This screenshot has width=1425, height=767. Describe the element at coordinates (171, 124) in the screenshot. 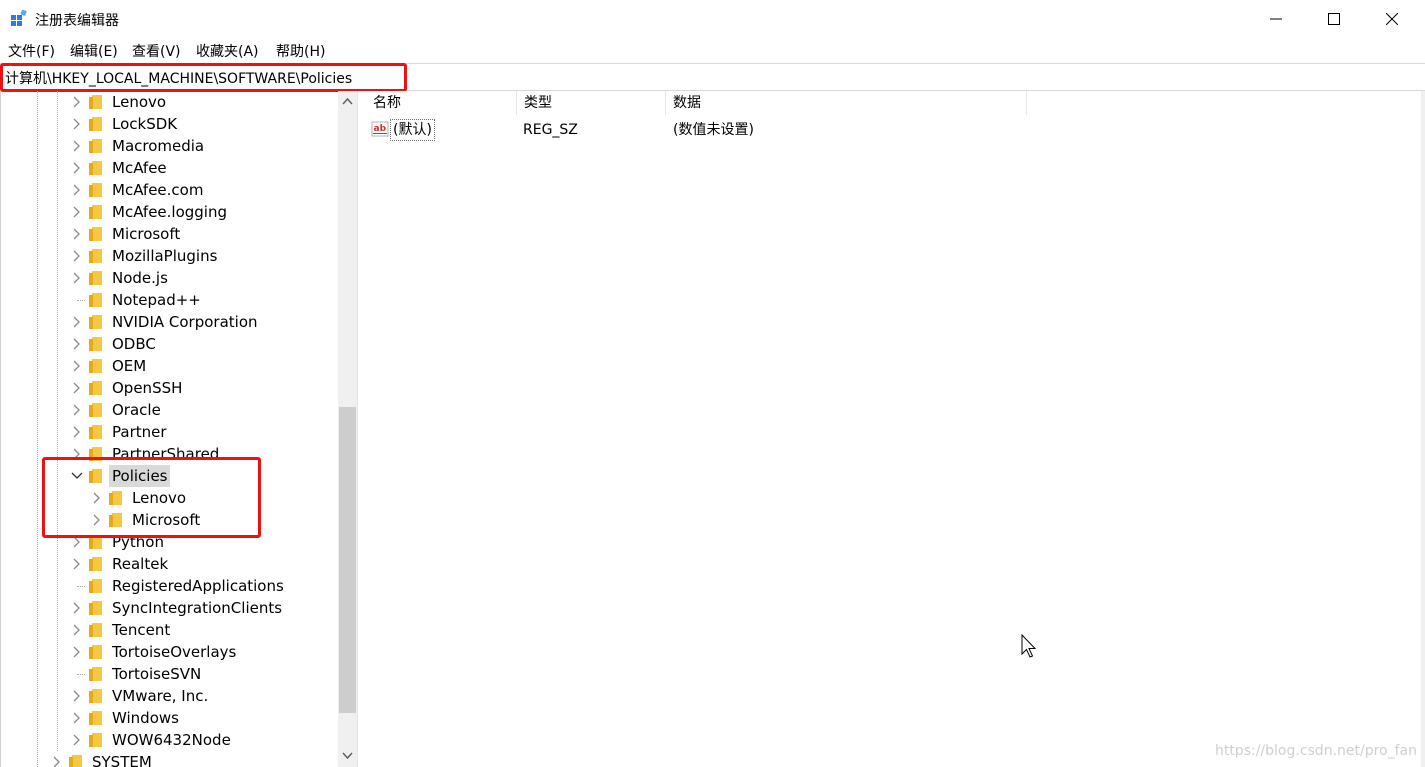

I see `tree-item: LockSDK` at that location.